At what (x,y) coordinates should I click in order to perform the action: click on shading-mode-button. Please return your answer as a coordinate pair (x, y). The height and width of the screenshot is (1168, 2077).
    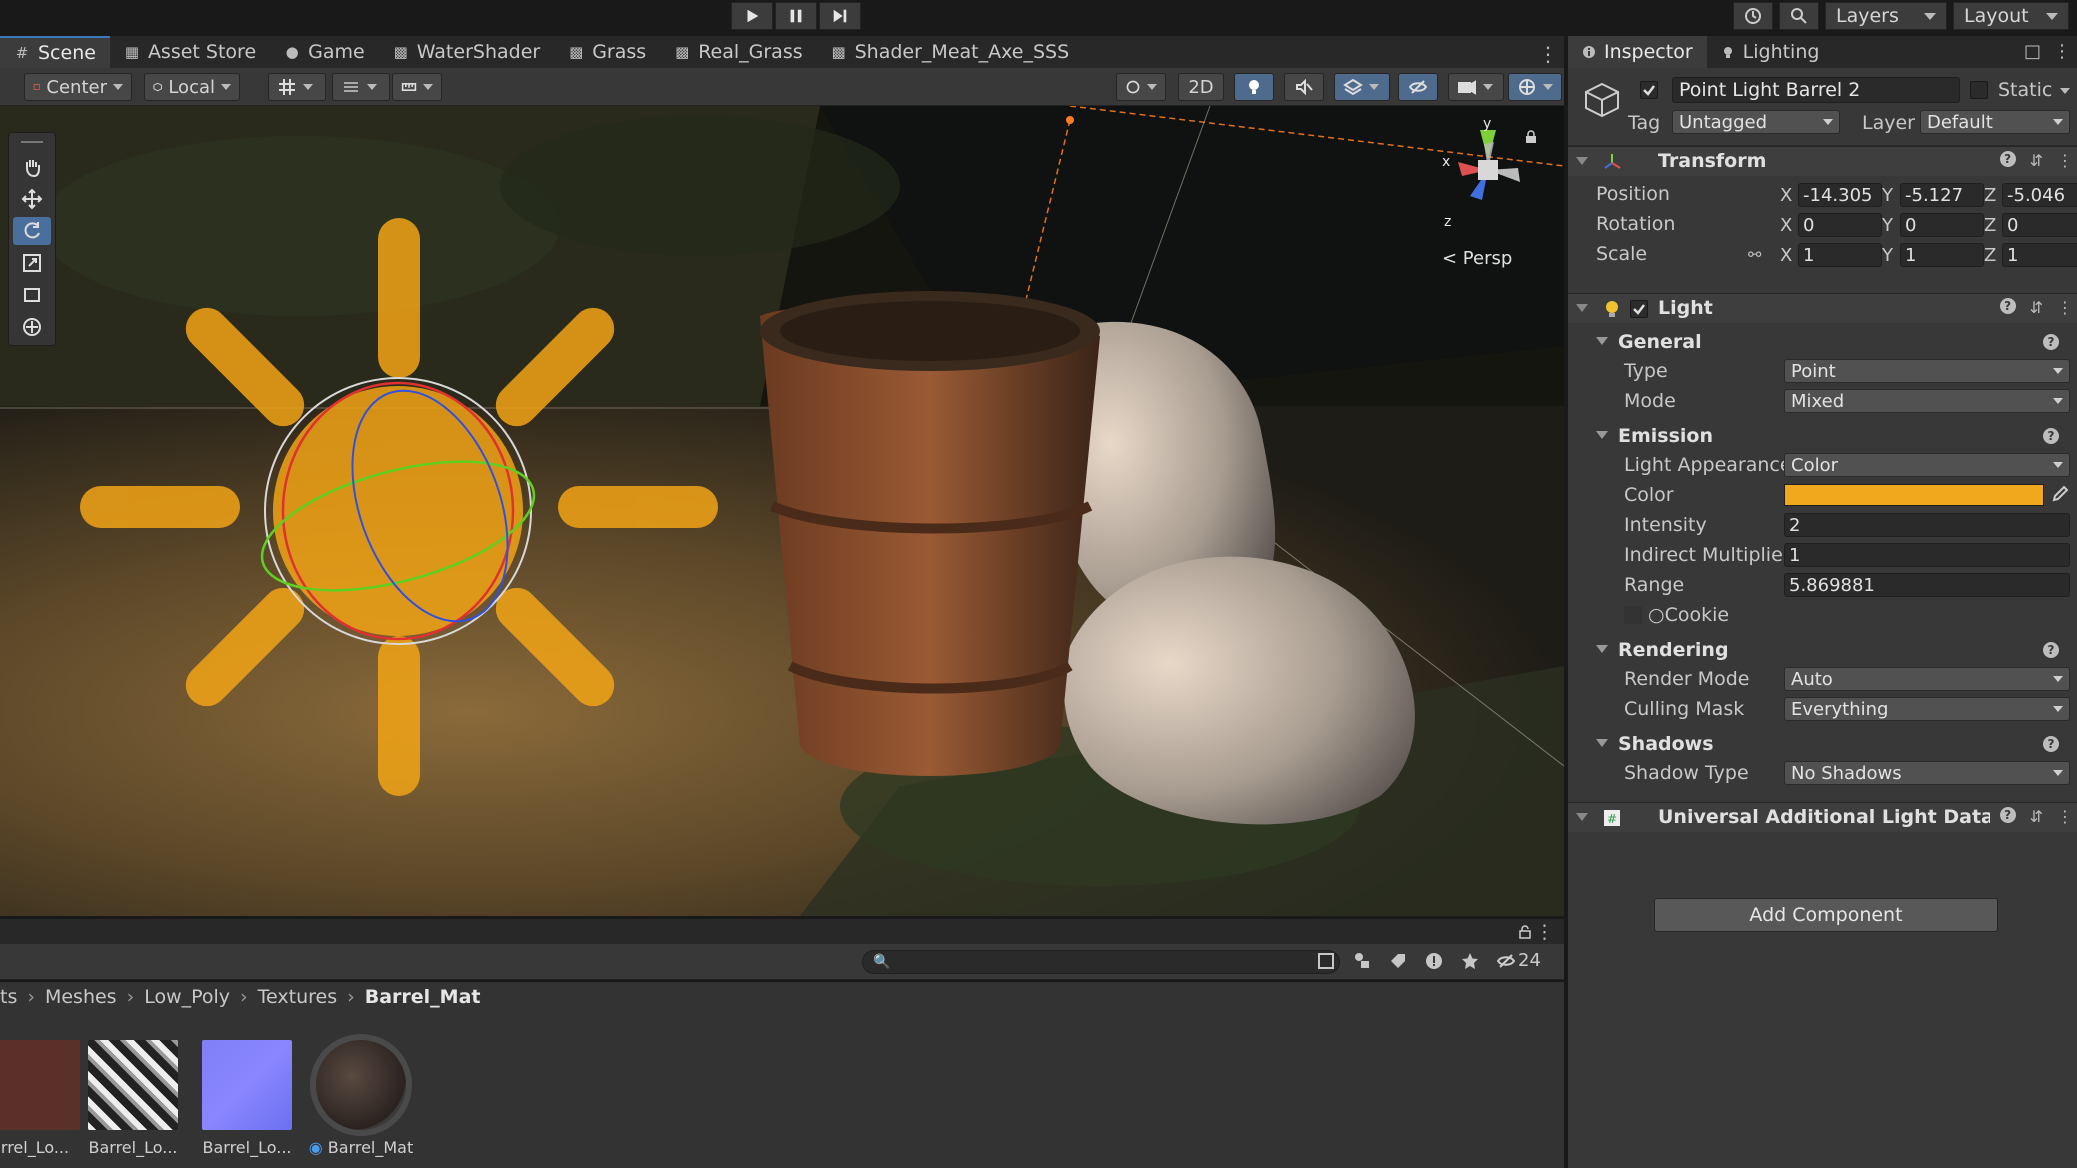
    Looking at the image, I should click on (1141, 87).